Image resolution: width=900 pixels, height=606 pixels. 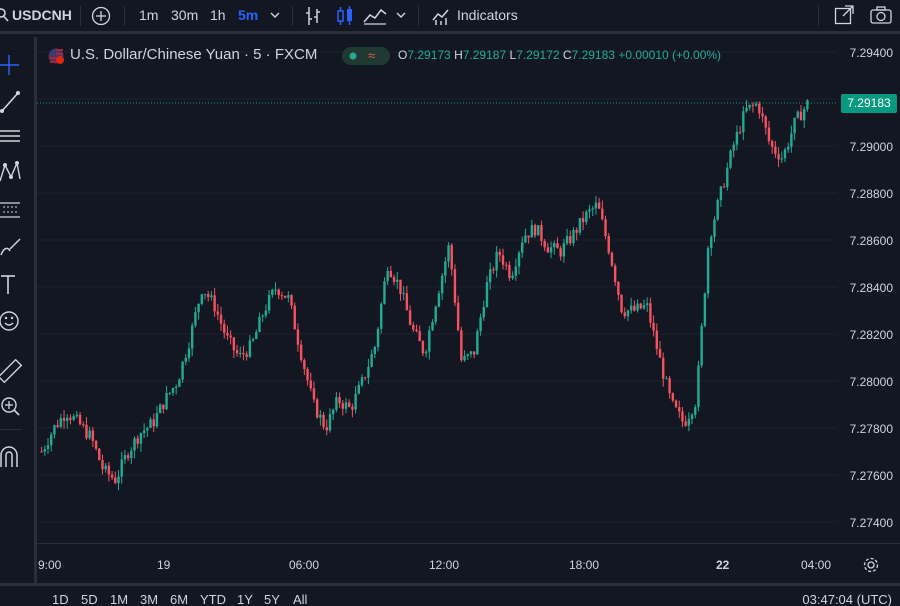 I want to click on add-symbol-icon, so click(x=101, y=16).